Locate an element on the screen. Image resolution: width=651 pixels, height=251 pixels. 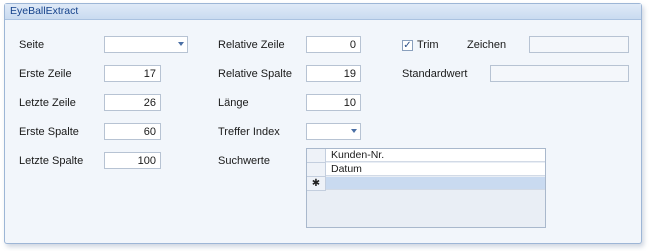
erste-zeile-label: Erste Zeile is located at coordinates (45, 74).